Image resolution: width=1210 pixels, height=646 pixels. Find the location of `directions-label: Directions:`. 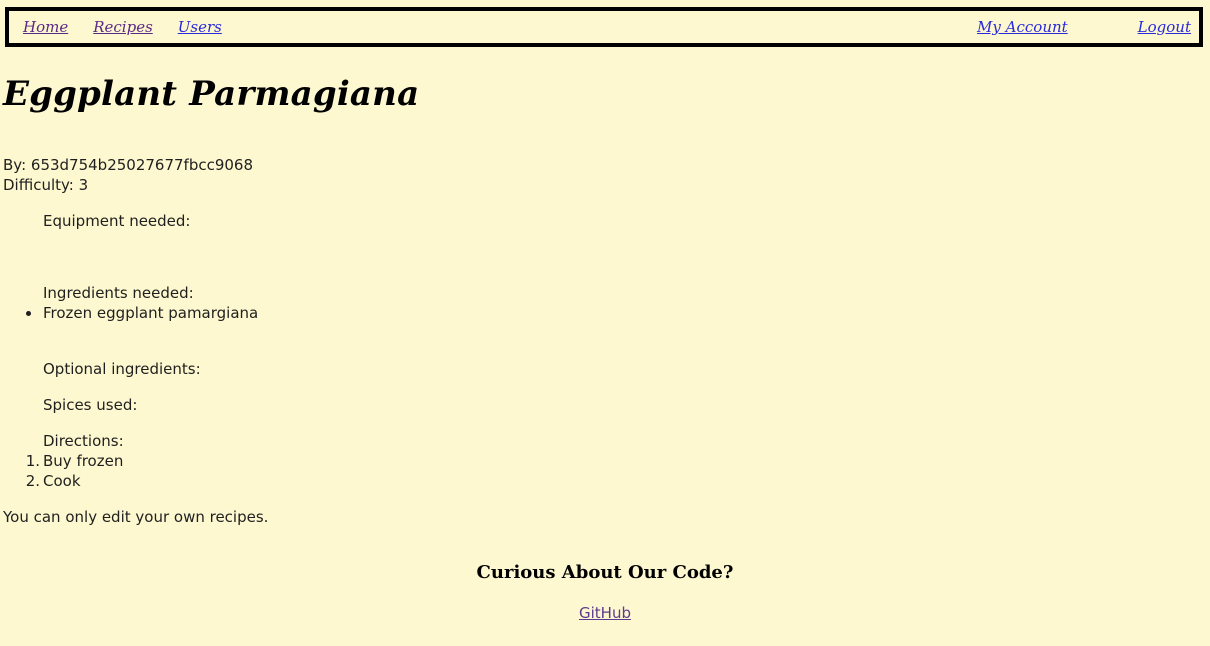

directions-label: Directions: is located at coordinates (83, 441).